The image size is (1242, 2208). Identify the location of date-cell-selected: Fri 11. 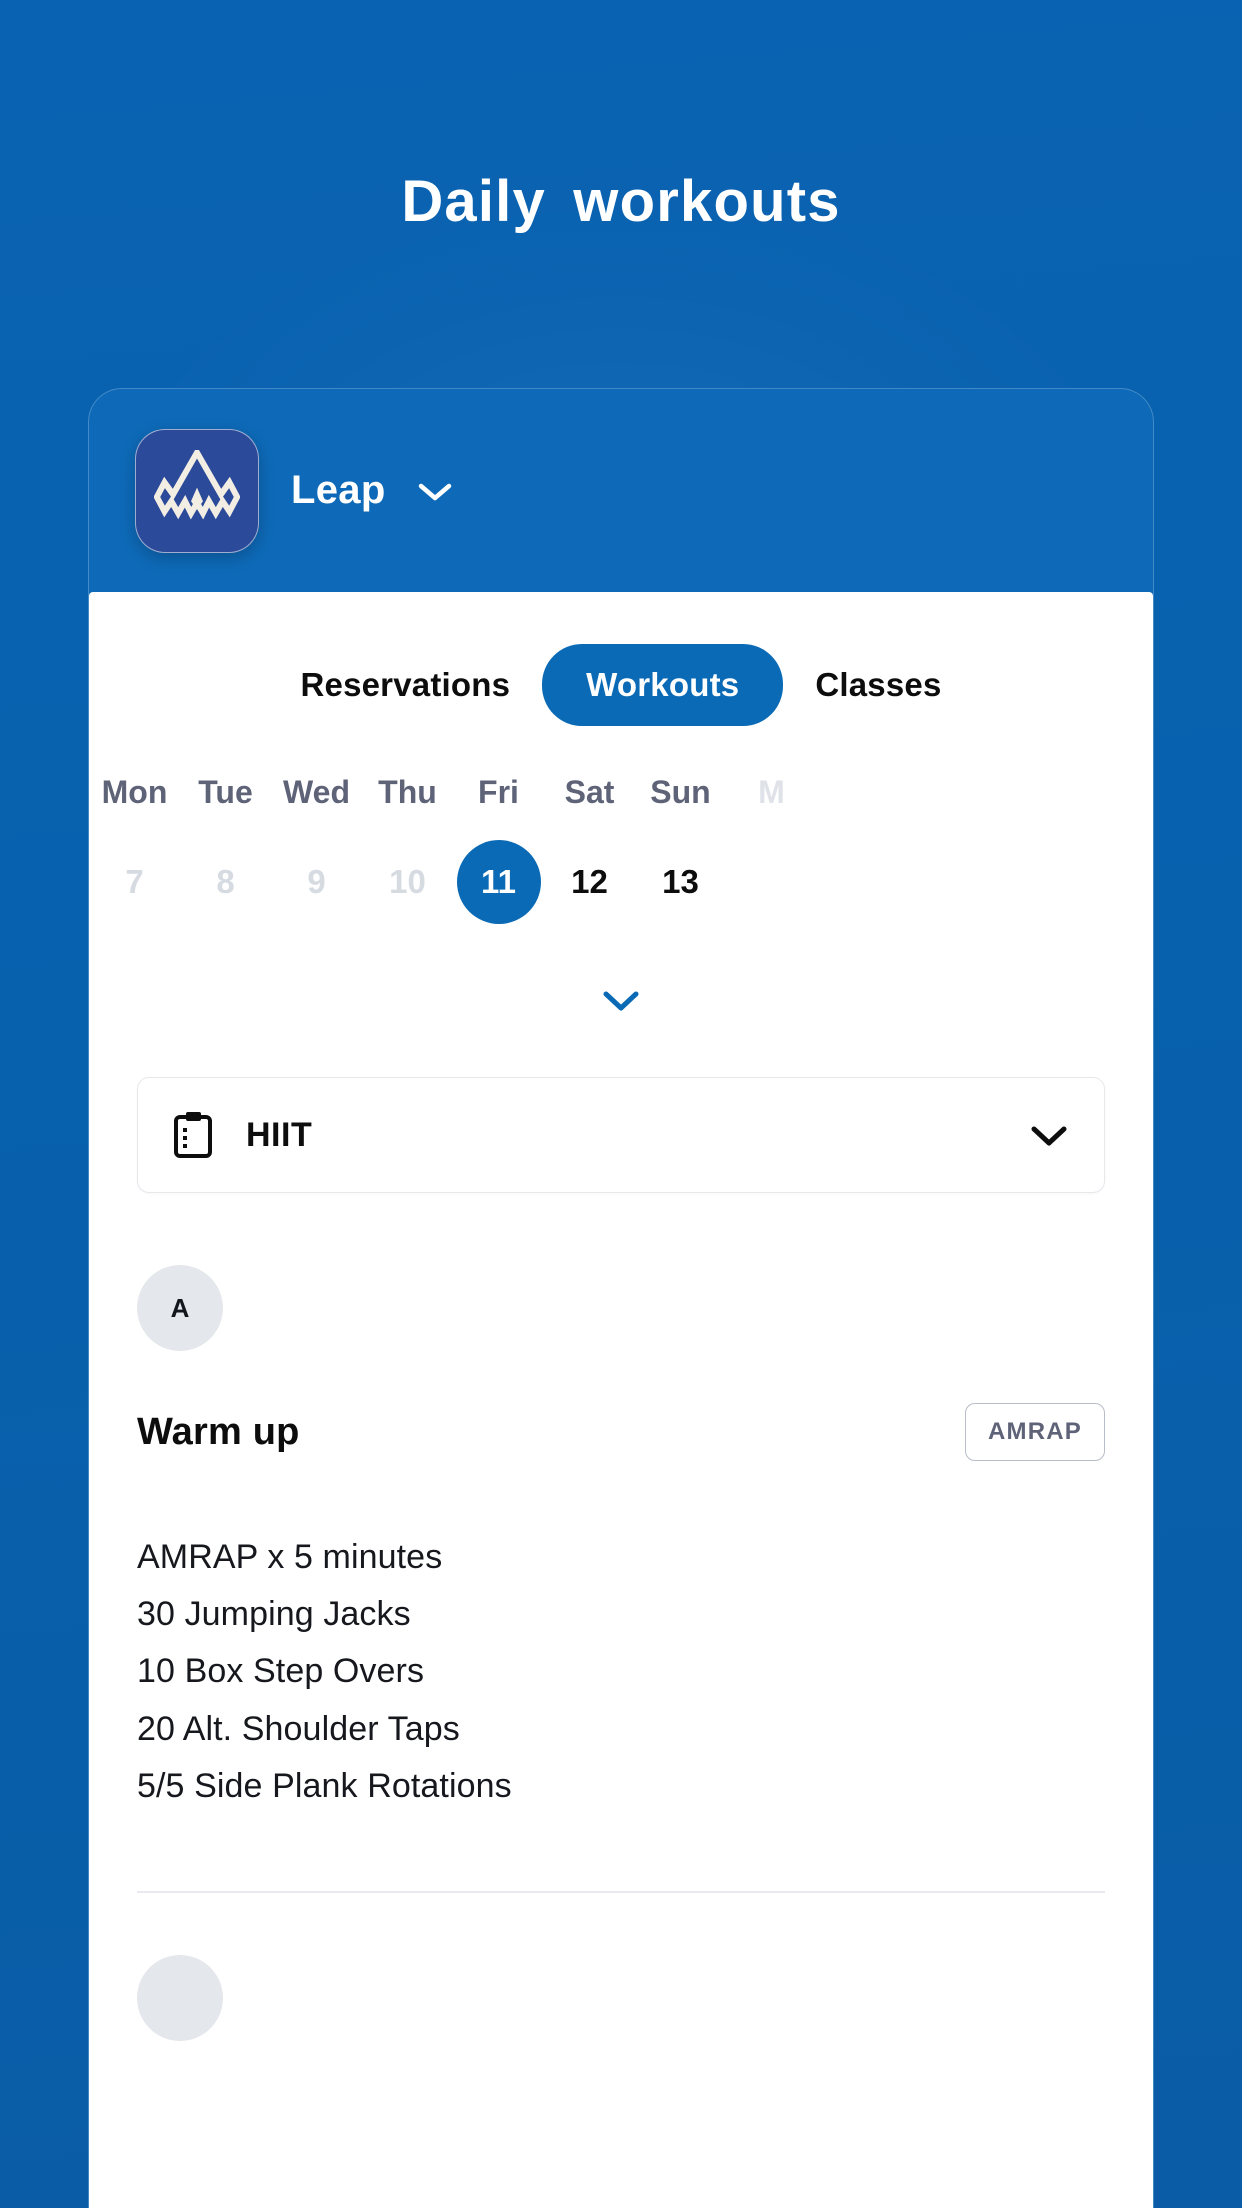
(498, 847).